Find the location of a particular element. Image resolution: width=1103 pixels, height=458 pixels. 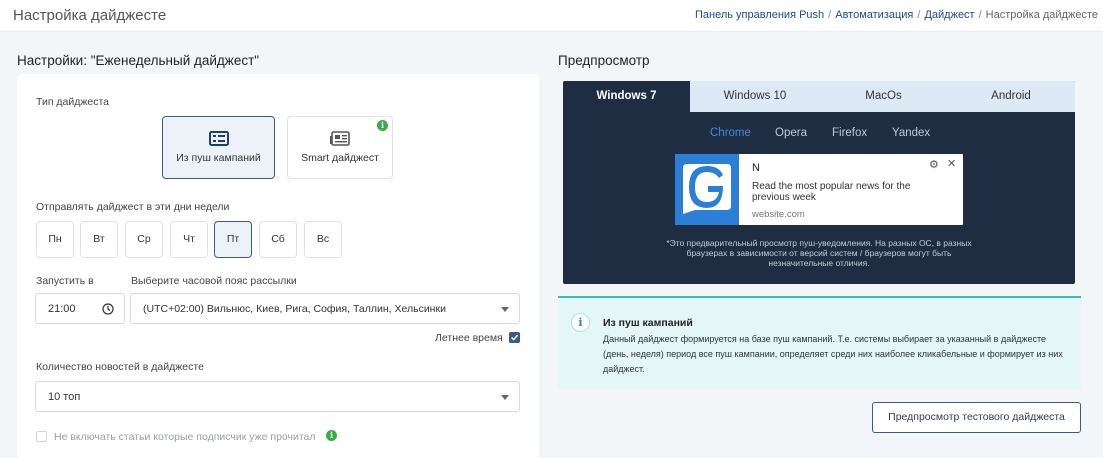

breadcrumb-item-dashboard: Панель управления Push is located at coordinates (759, 15).